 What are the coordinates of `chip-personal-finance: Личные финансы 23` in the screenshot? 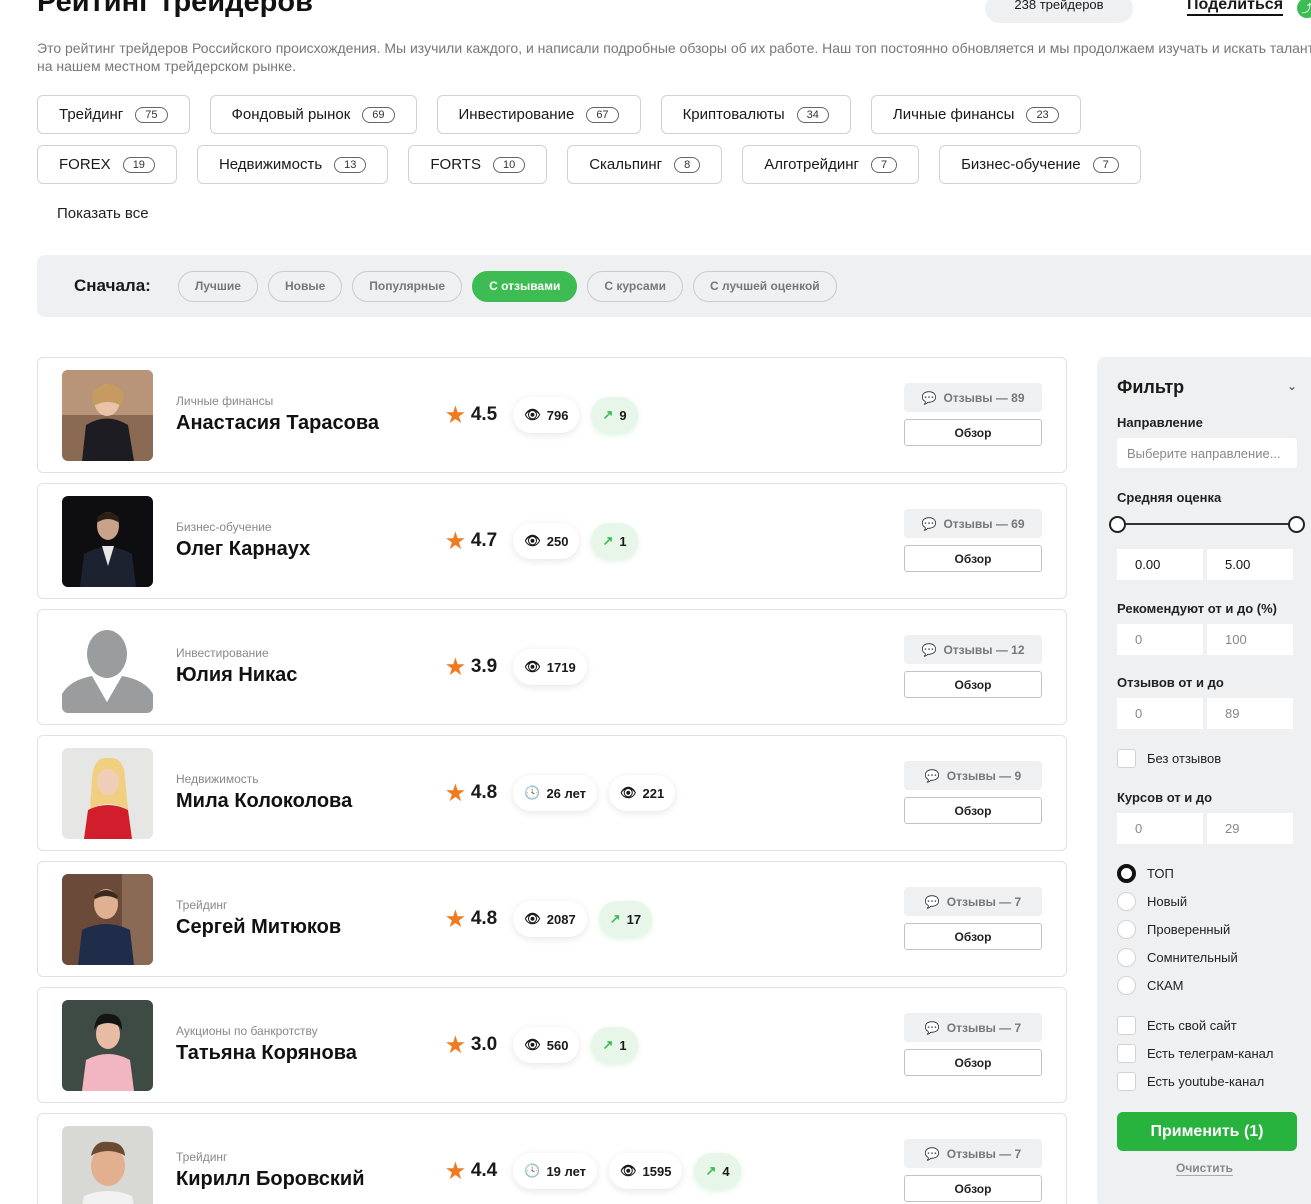 It's located at (975, 114).